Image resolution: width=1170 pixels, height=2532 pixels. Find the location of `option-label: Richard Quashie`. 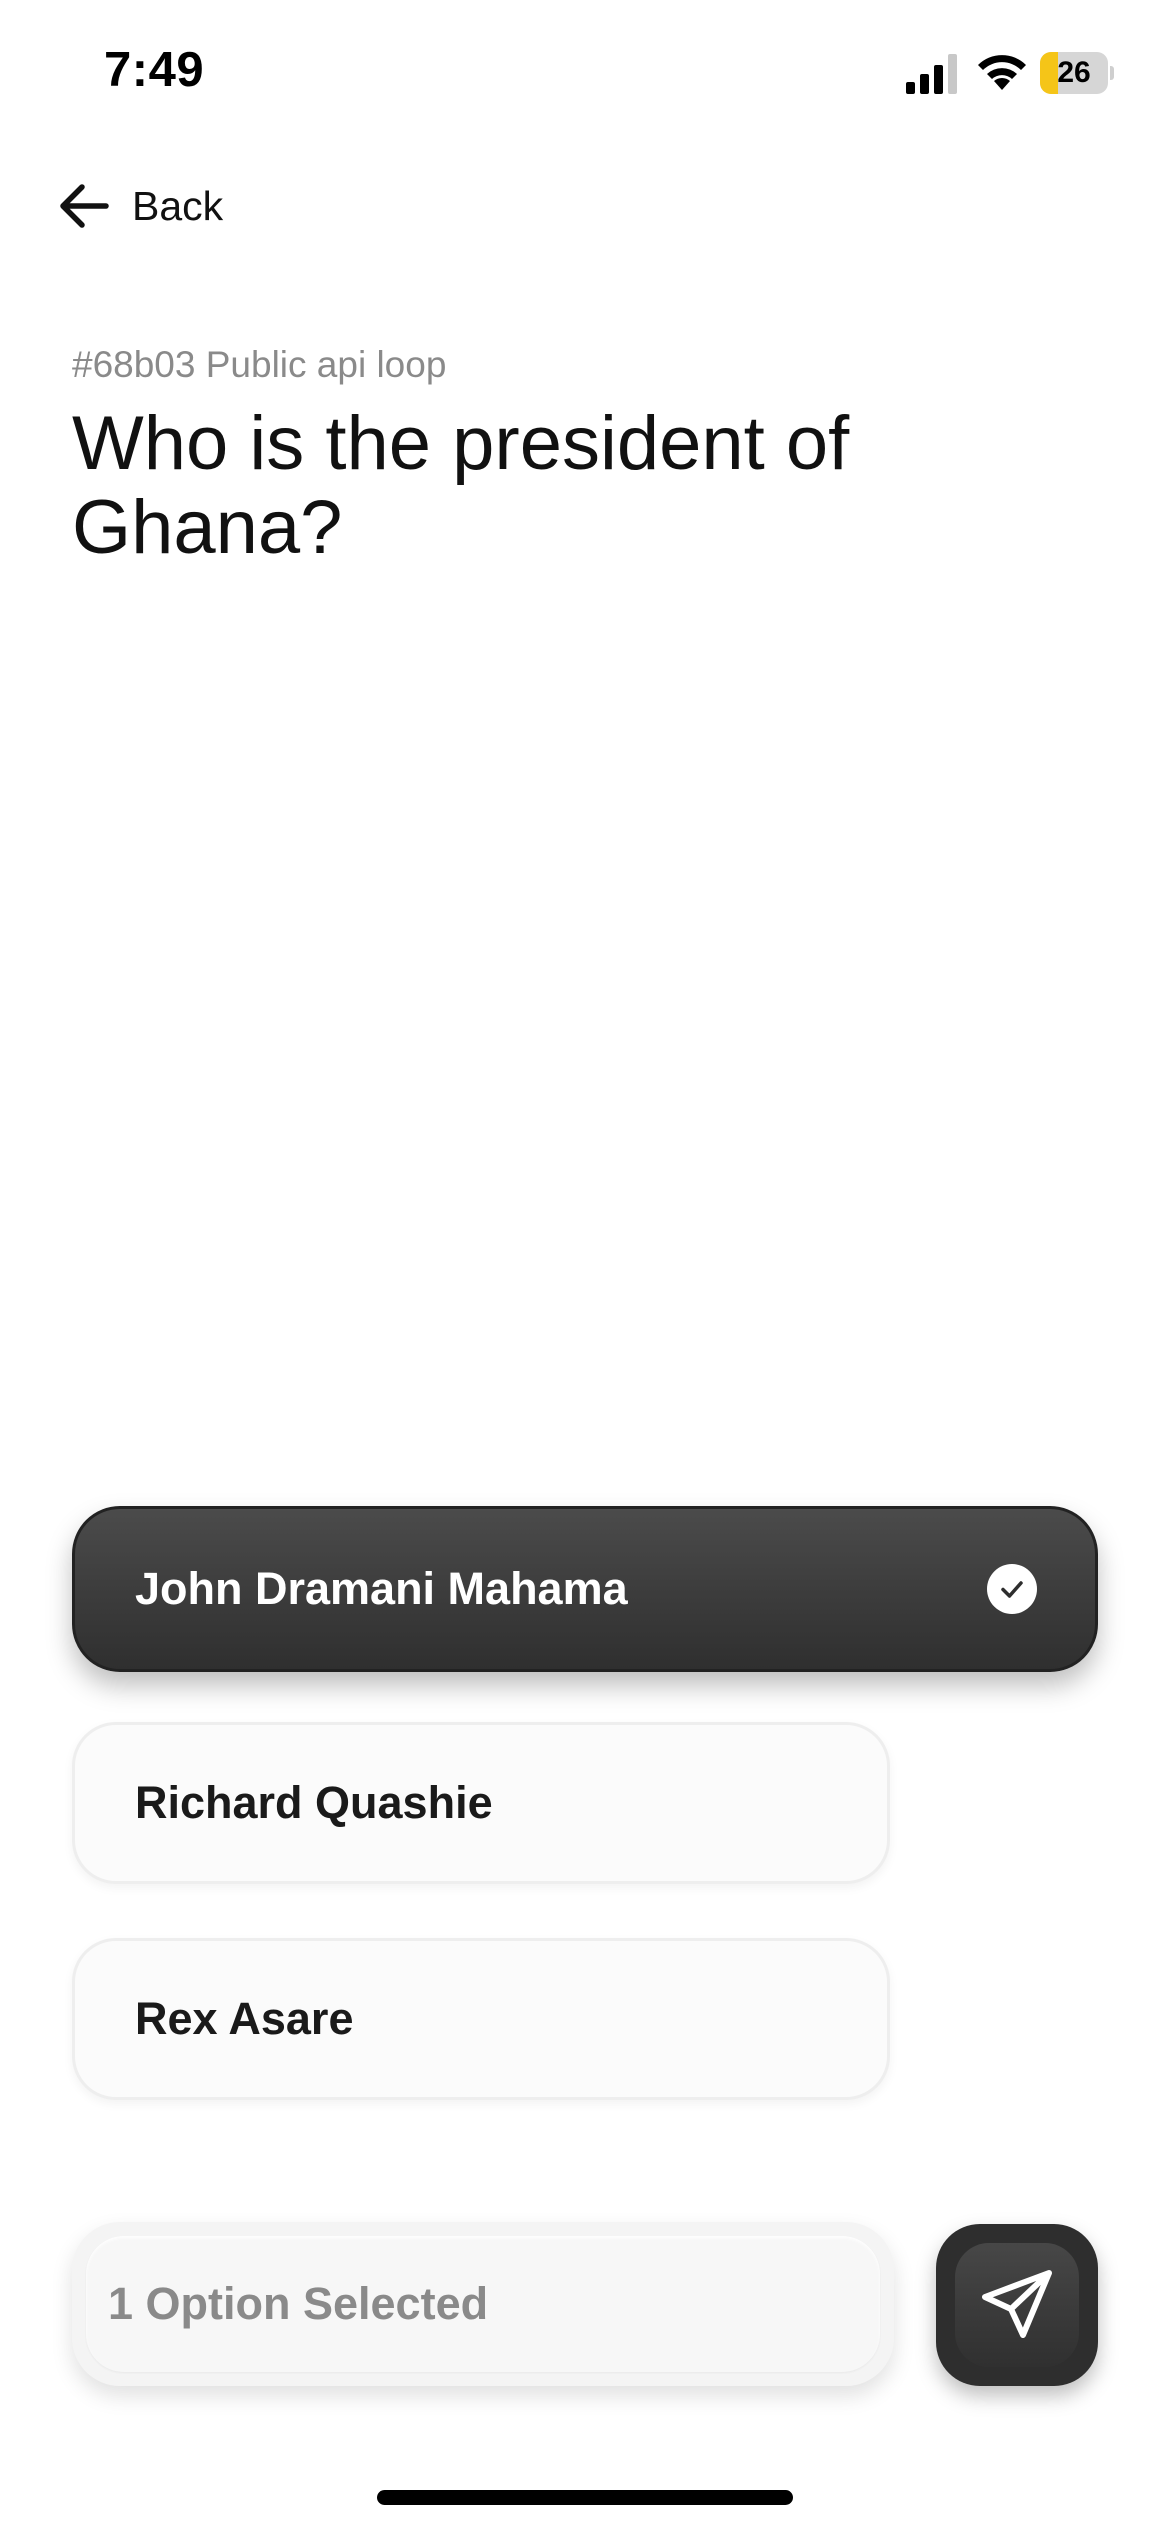

option-label: Richard Quashie is located at coordinates (314, 1802).